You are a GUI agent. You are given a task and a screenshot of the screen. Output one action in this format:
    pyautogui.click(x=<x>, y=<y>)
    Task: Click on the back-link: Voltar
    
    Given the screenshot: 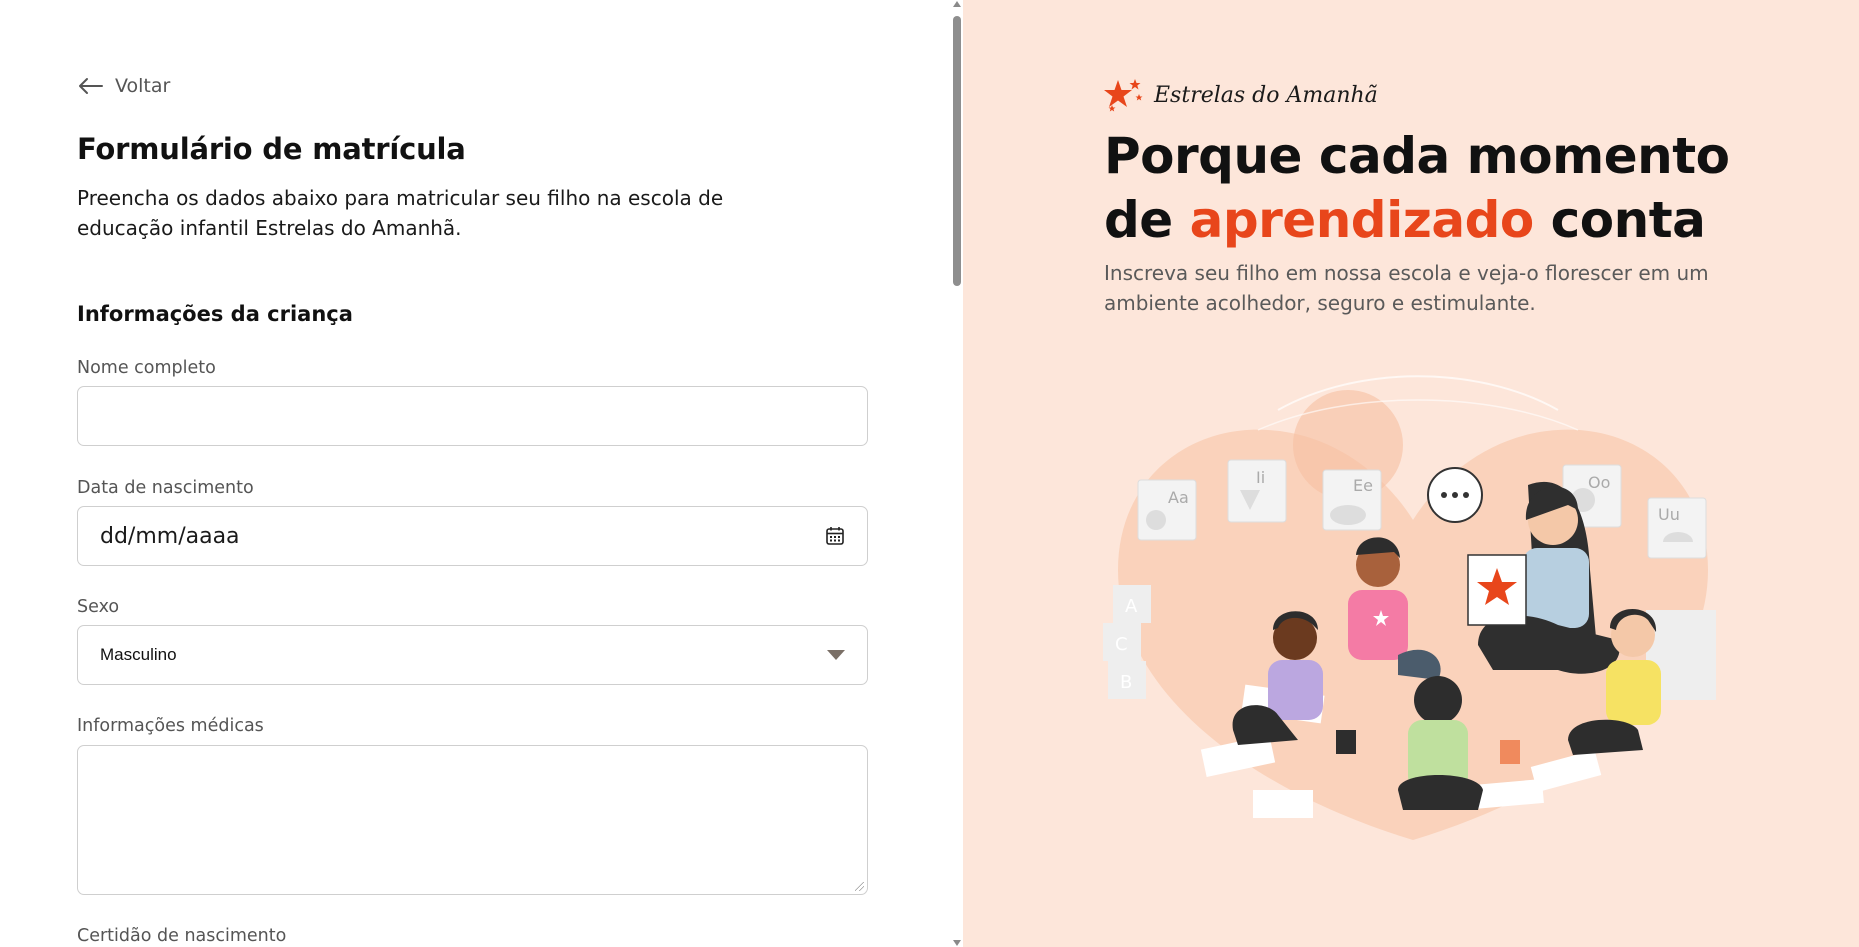 What is the action you would take?
    pyautogui.click(x=123, y=86)
    